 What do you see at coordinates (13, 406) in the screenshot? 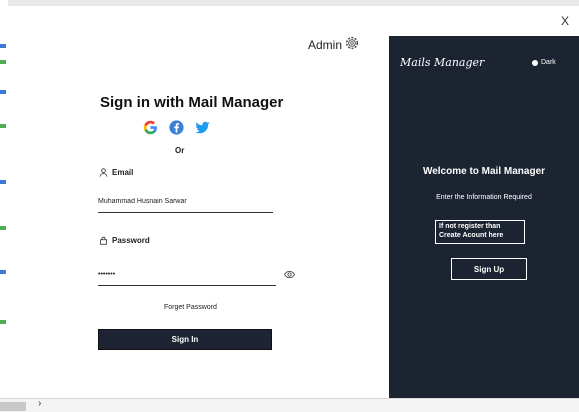
I see `background-scrollbar` at bounding box center [13, 406].